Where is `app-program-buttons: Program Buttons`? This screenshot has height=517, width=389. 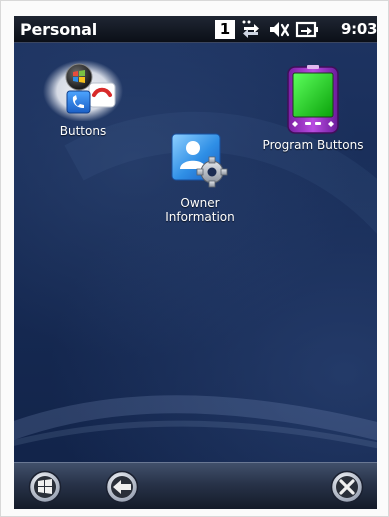 app-program-buttons: Program Buttons is located at coordinates (313, 108).